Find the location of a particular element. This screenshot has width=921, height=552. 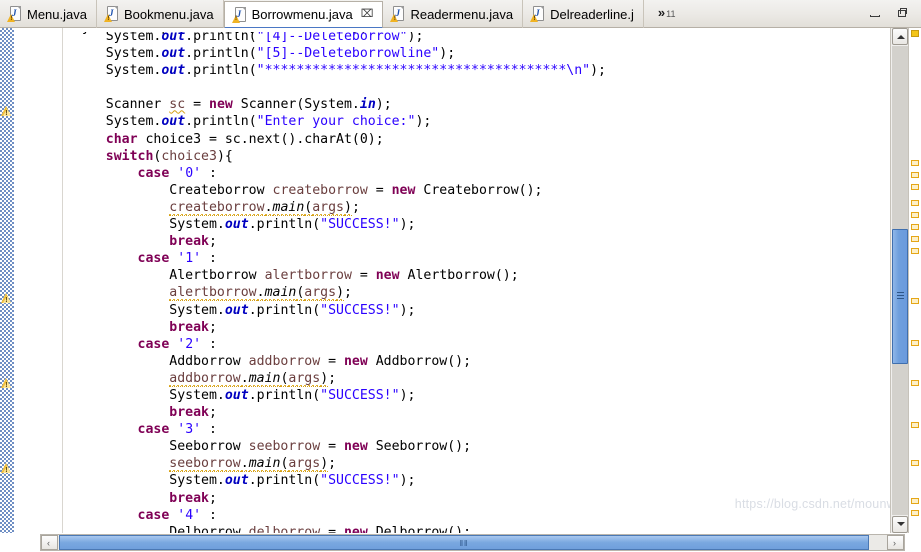

scrollbar-grip-icon: ‖‖ is located at coordinates (464, 543).